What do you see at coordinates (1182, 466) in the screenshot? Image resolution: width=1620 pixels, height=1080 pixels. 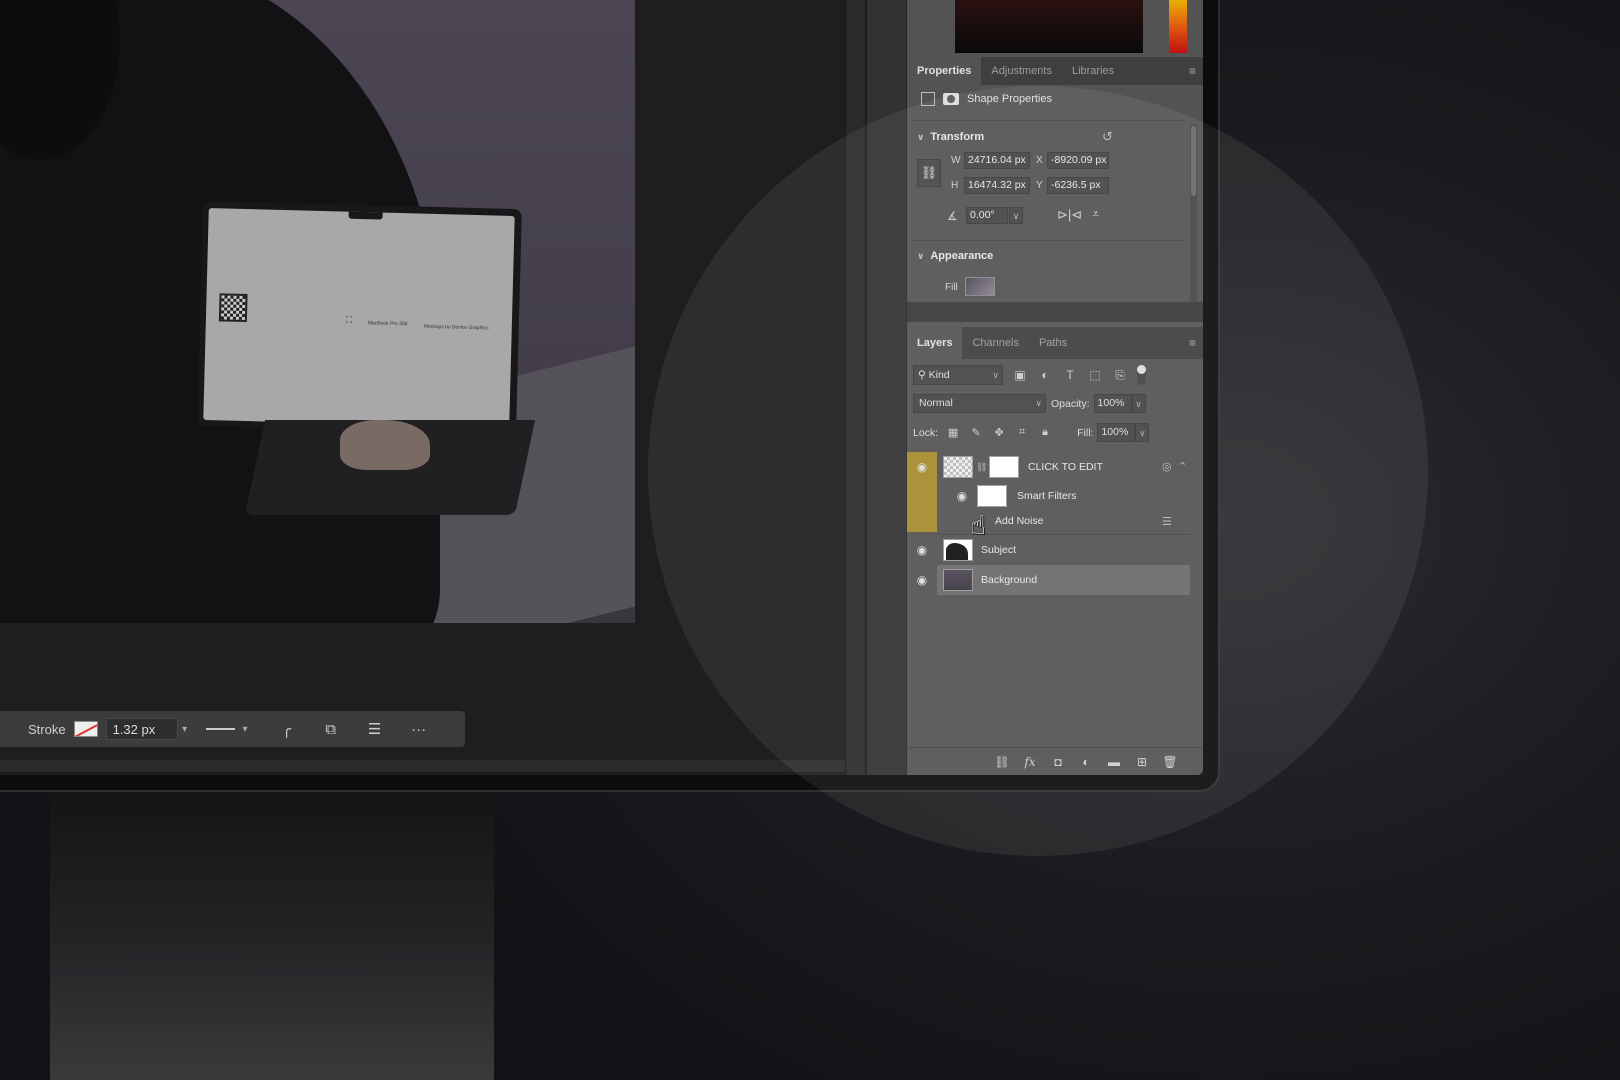 I see `collapse-icon: ⌃` at bounding box center [1182, 466].